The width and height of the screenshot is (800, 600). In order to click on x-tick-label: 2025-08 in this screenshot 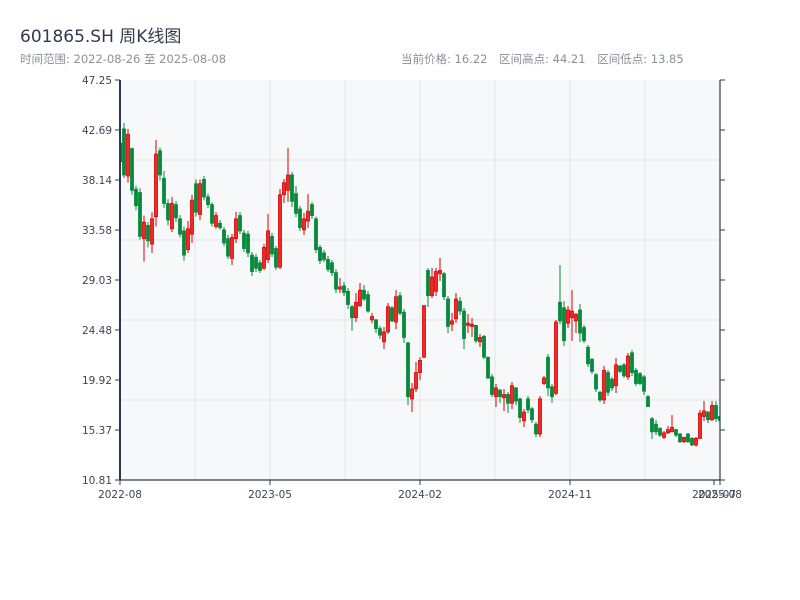, I will do `click(720, 495)`.